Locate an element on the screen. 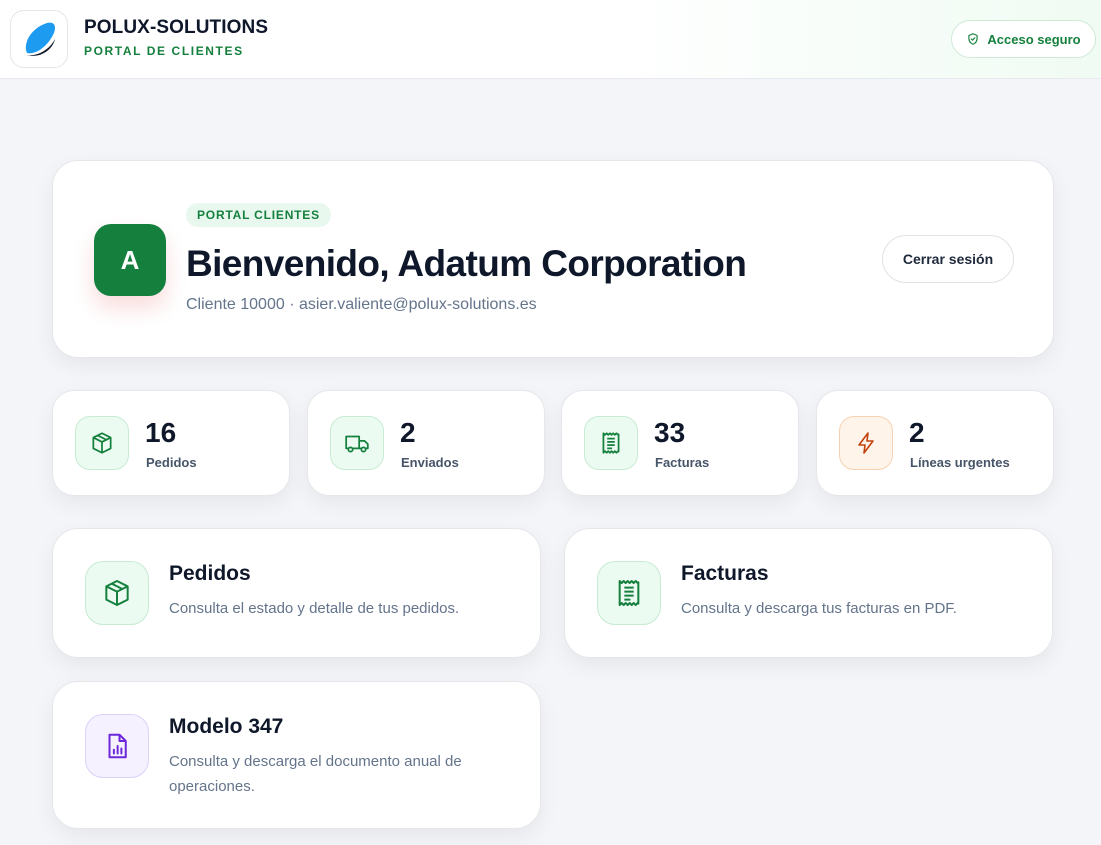 The height and width of the screenshot is (845, 1101). shield-check-icon is located at coordinates (973, 39).